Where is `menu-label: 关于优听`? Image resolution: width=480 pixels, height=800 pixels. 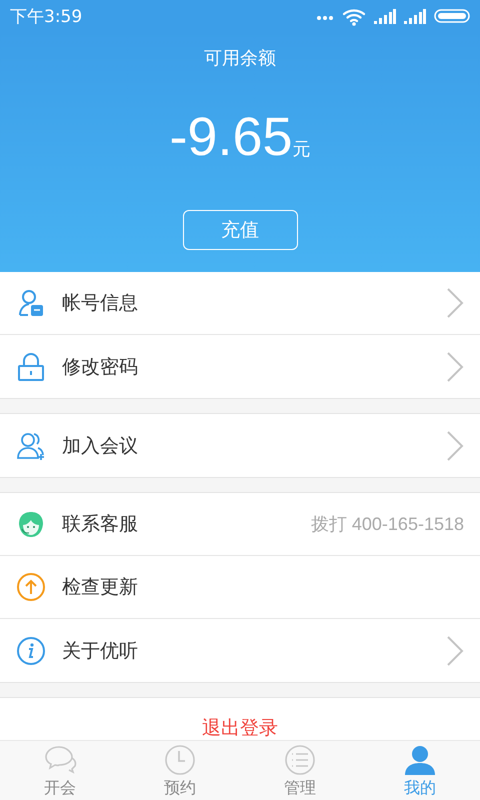 menu-label: 关于优听 is located at coordinates (100, 651).